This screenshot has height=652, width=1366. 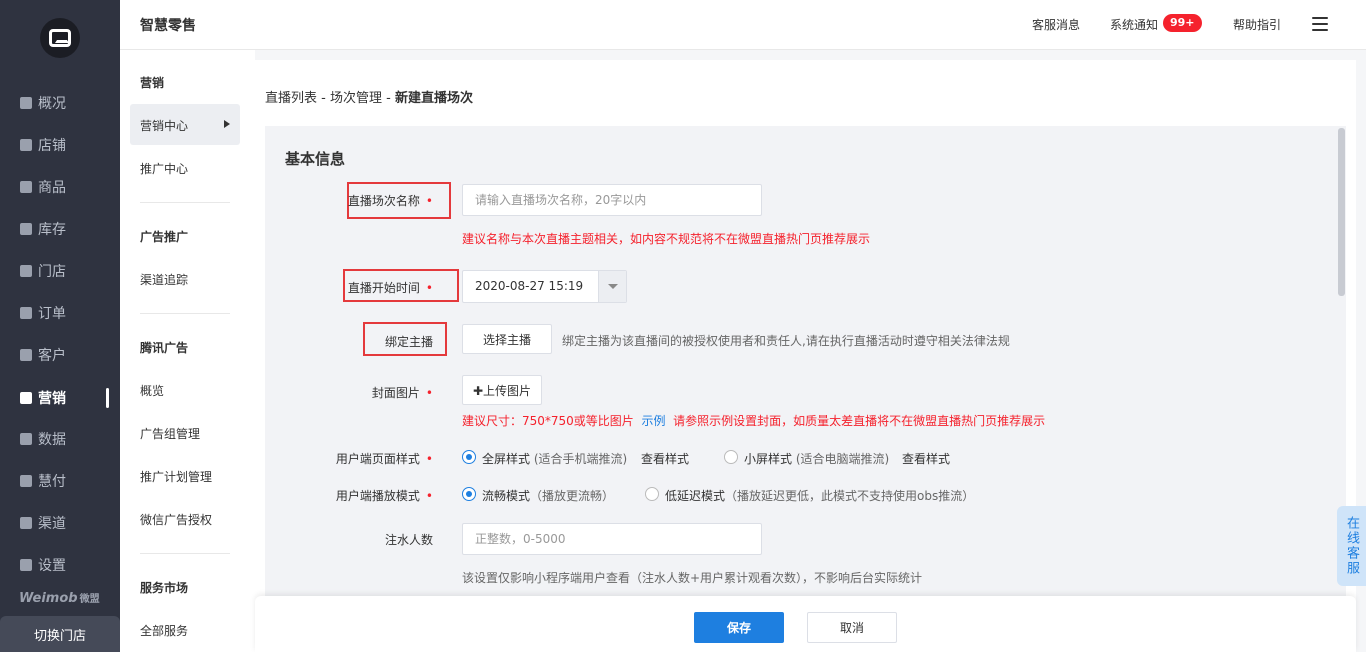 I want to click on nav-item-store: 门店, so click(x=43, y=271).